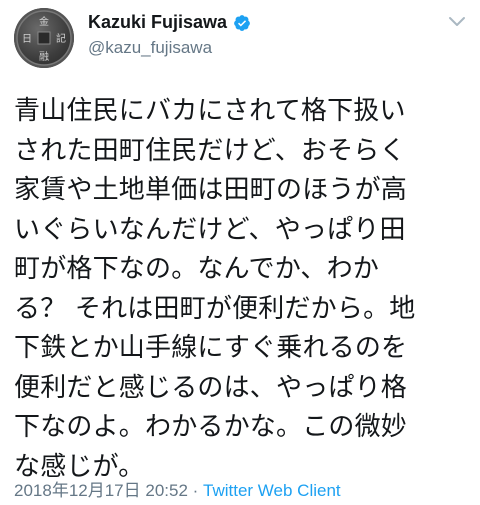  Describe the element at coordinates (101, 490) in the screenshot. I see `tweet-timestamp: 2018年12月17日 20:52` at that location.